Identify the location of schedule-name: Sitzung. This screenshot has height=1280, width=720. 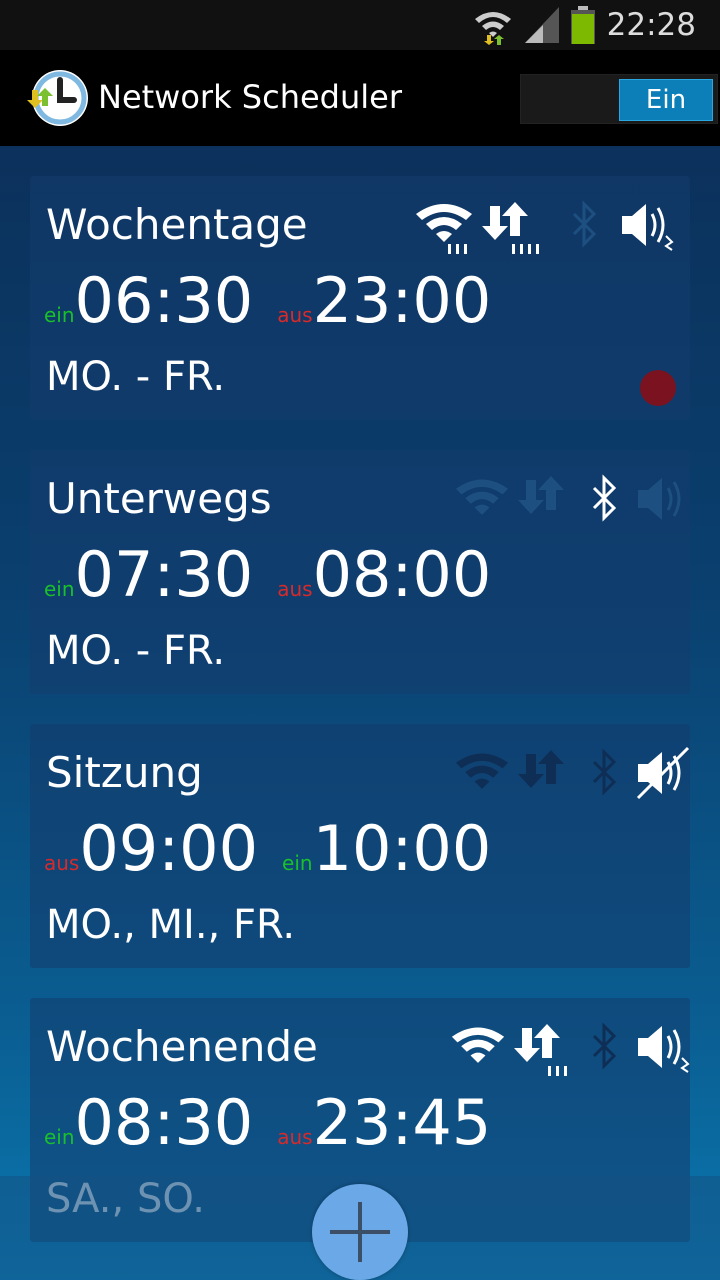
(124, 772).